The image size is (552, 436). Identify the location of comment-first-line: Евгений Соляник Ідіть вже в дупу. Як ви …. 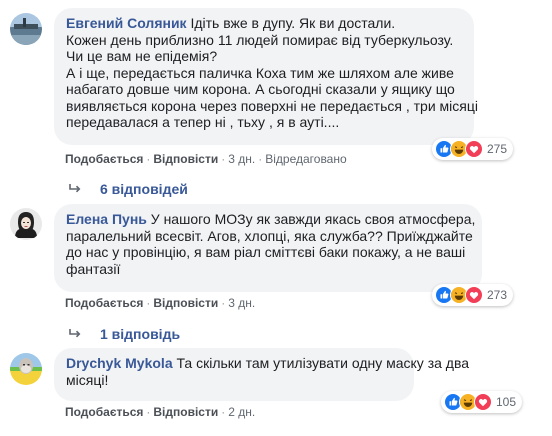
(264, 23).